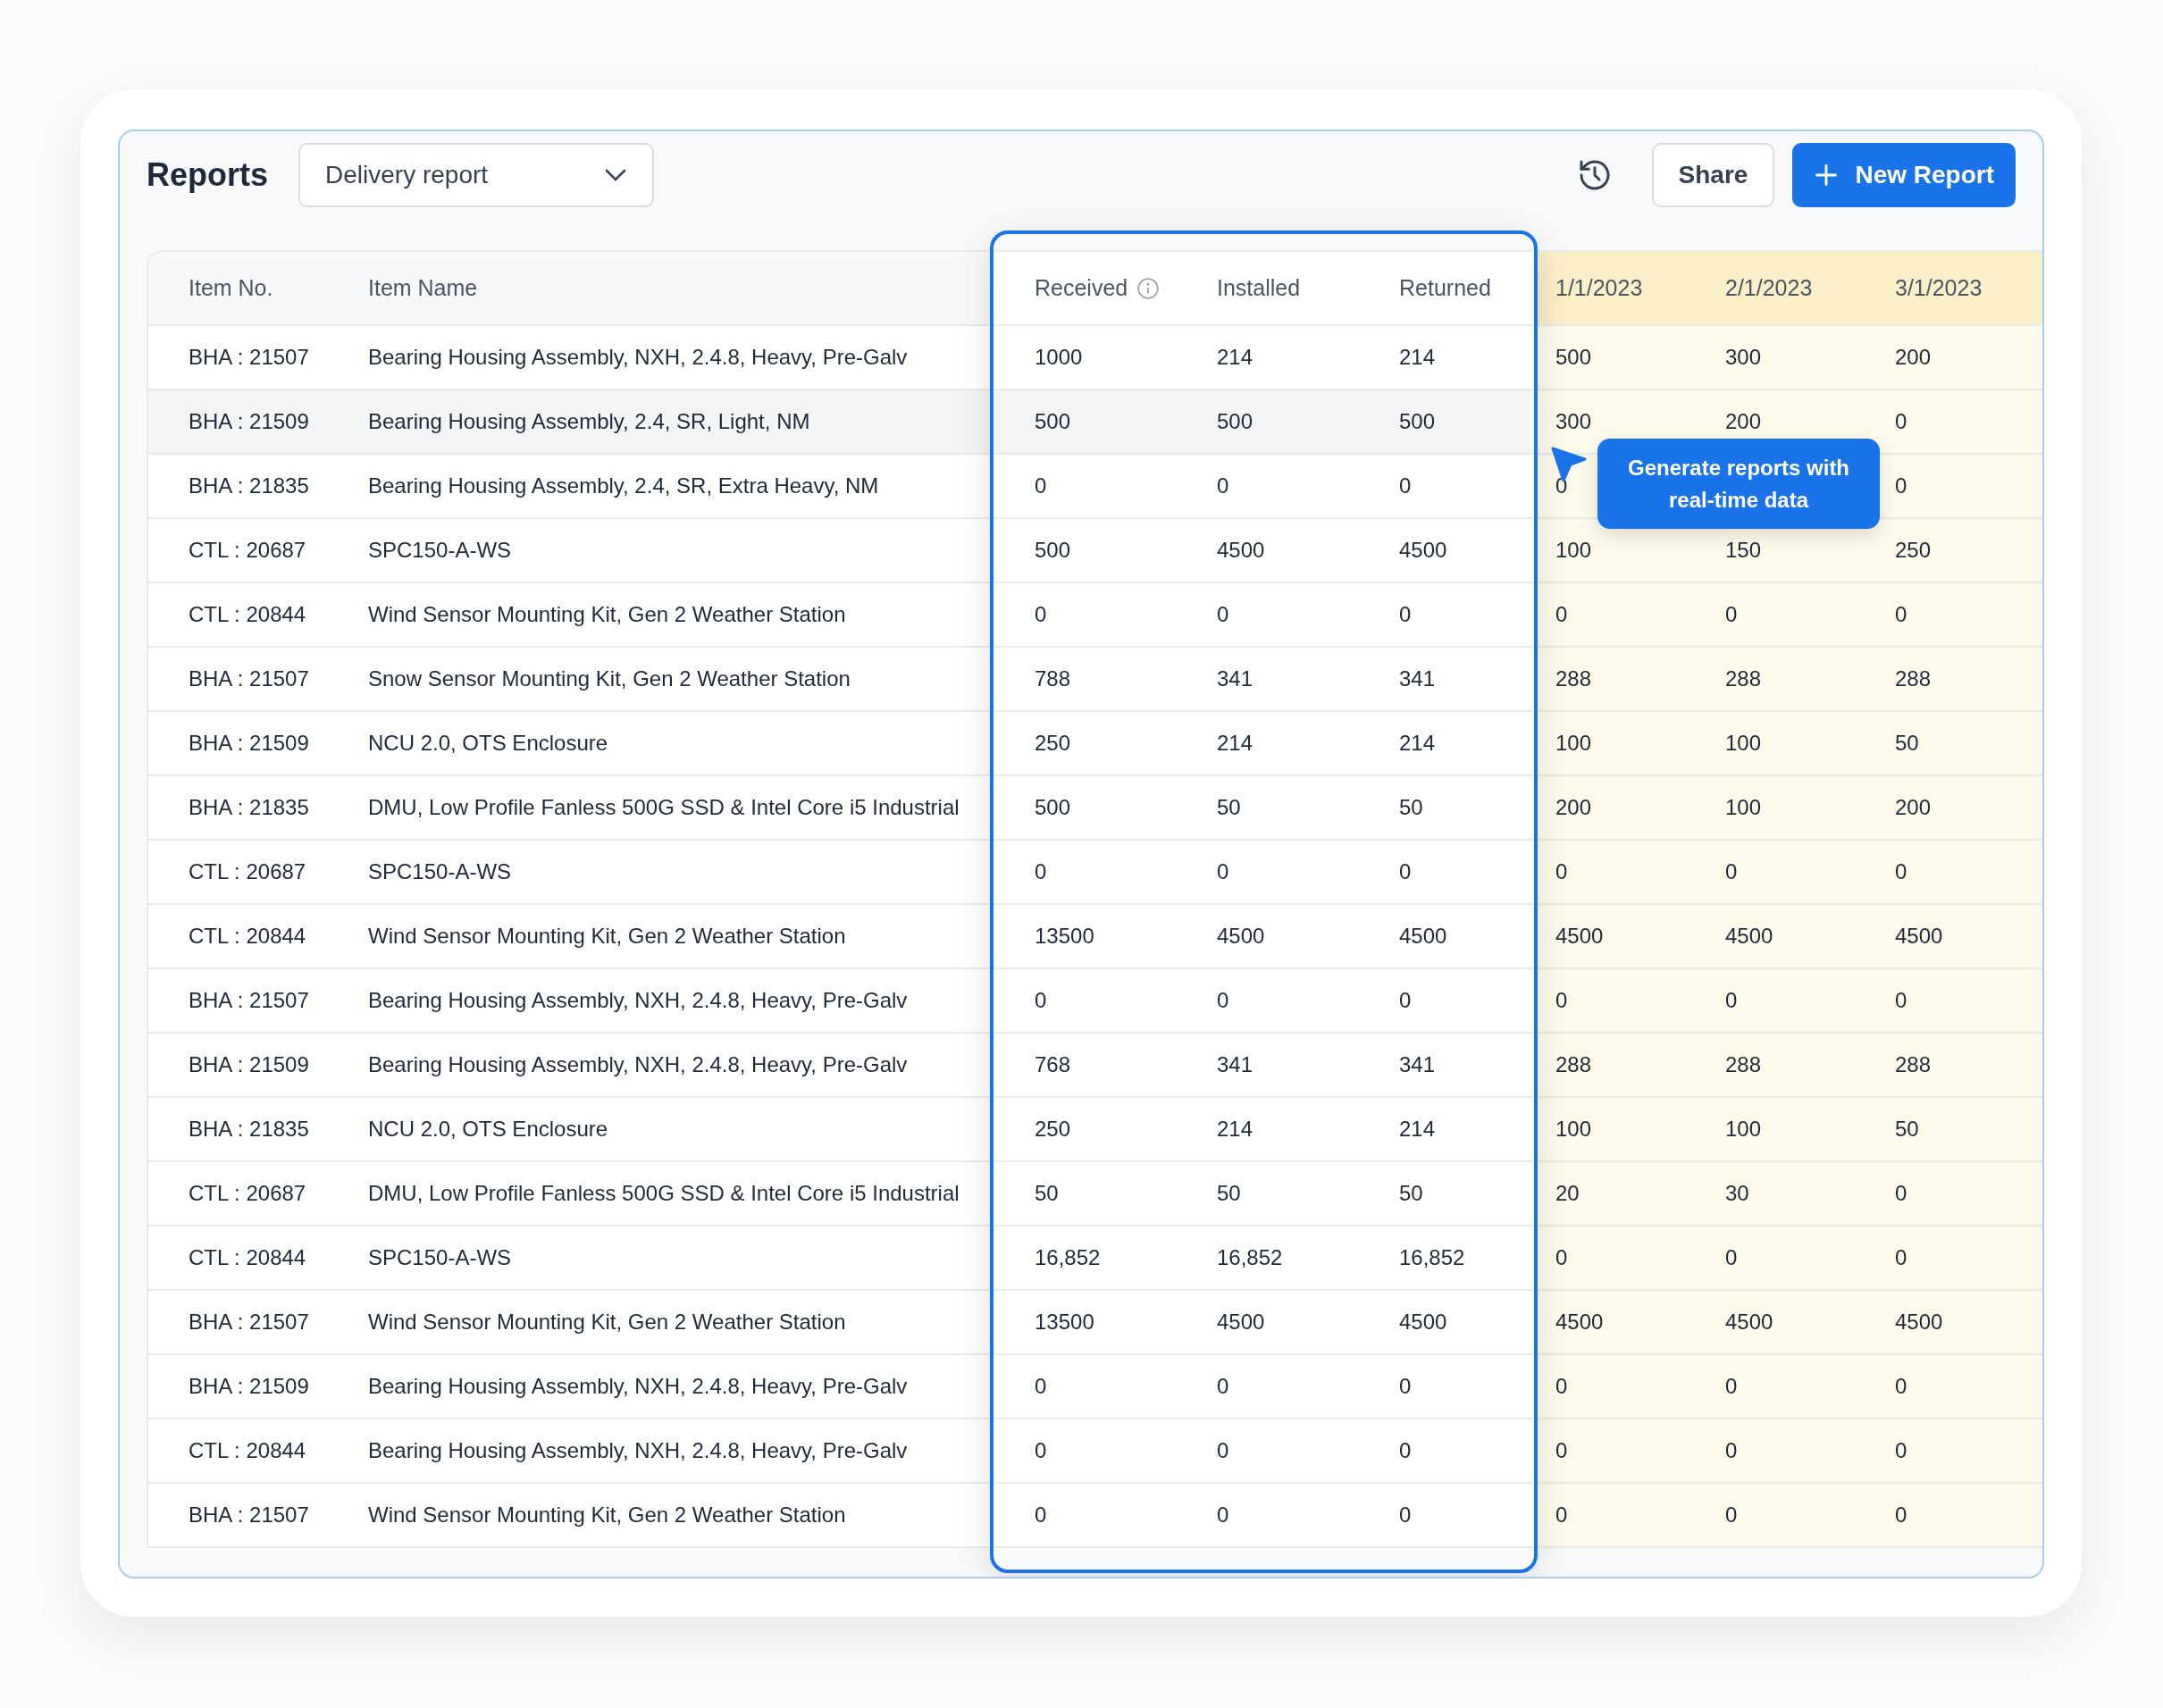 Image resolution: width=2163 pixels, height=1708 pixels. What do you see at coordinates (1081, 288) in the screenshot?
I see `column-header: Received` at bounding box center [1081, 288].